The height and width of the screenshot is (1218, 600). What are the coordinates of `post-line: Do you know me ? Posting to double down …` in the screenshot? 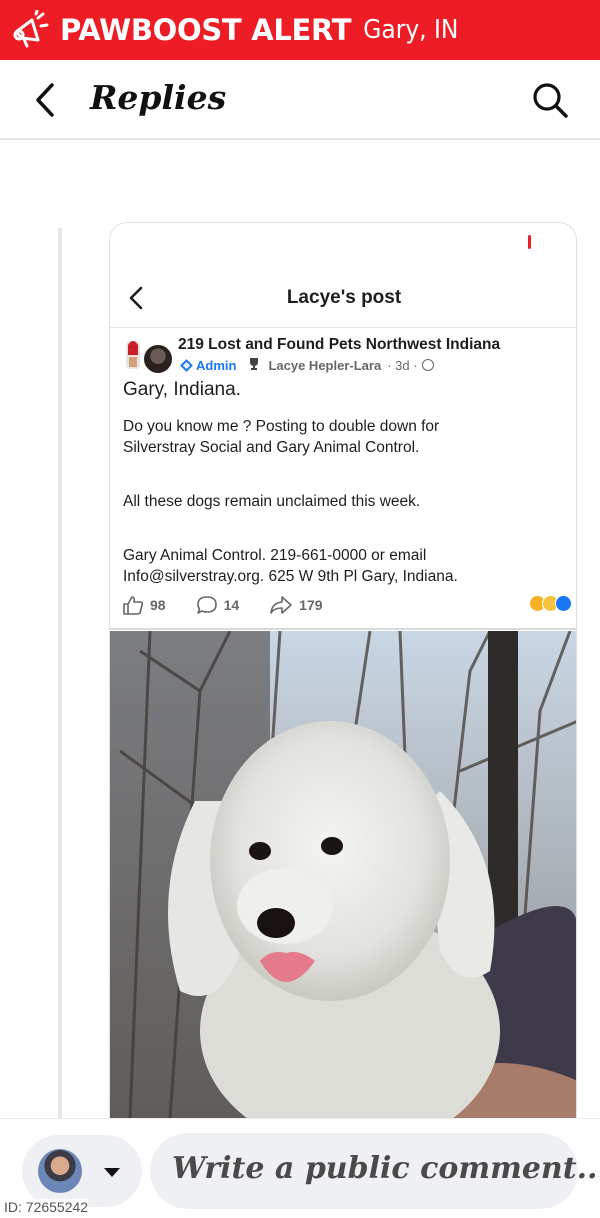 It's located at (281, 426).